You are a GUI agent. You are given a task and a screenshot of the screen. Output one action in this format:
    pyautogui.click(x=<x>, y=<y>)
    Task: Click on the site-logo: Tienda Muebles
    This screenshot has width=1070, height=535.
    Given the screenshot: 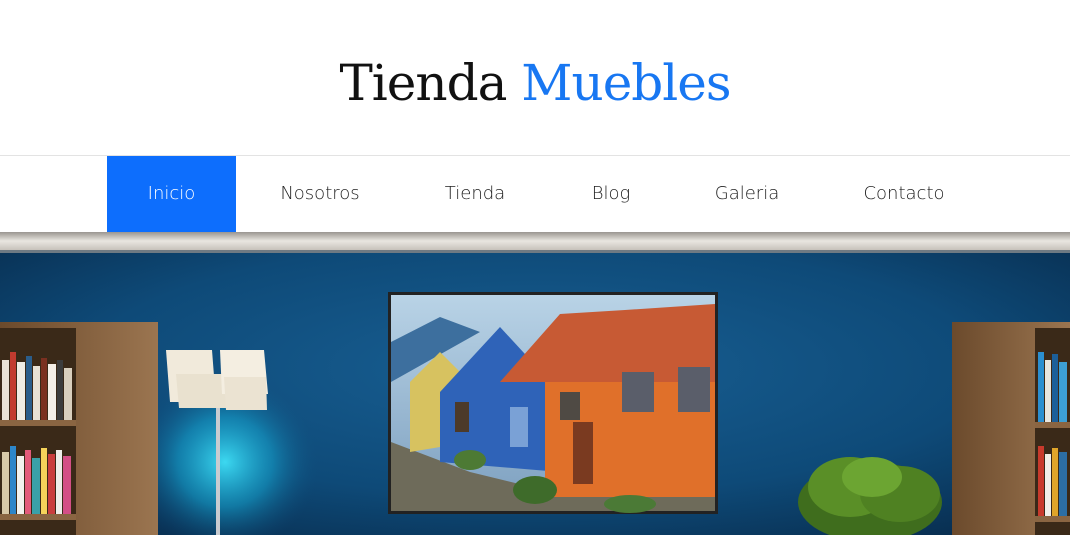 What is the action you would take?
    pyautogui.click(x=535, y=83)
    